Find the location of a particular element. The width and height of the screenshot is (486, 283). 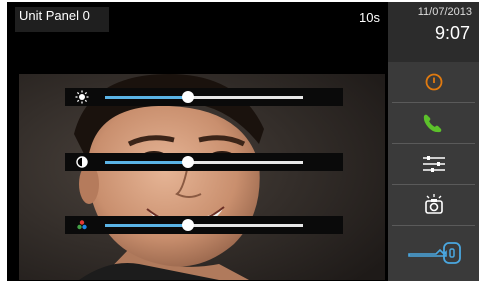

brightness-slider is located at coordinates (204, 97).